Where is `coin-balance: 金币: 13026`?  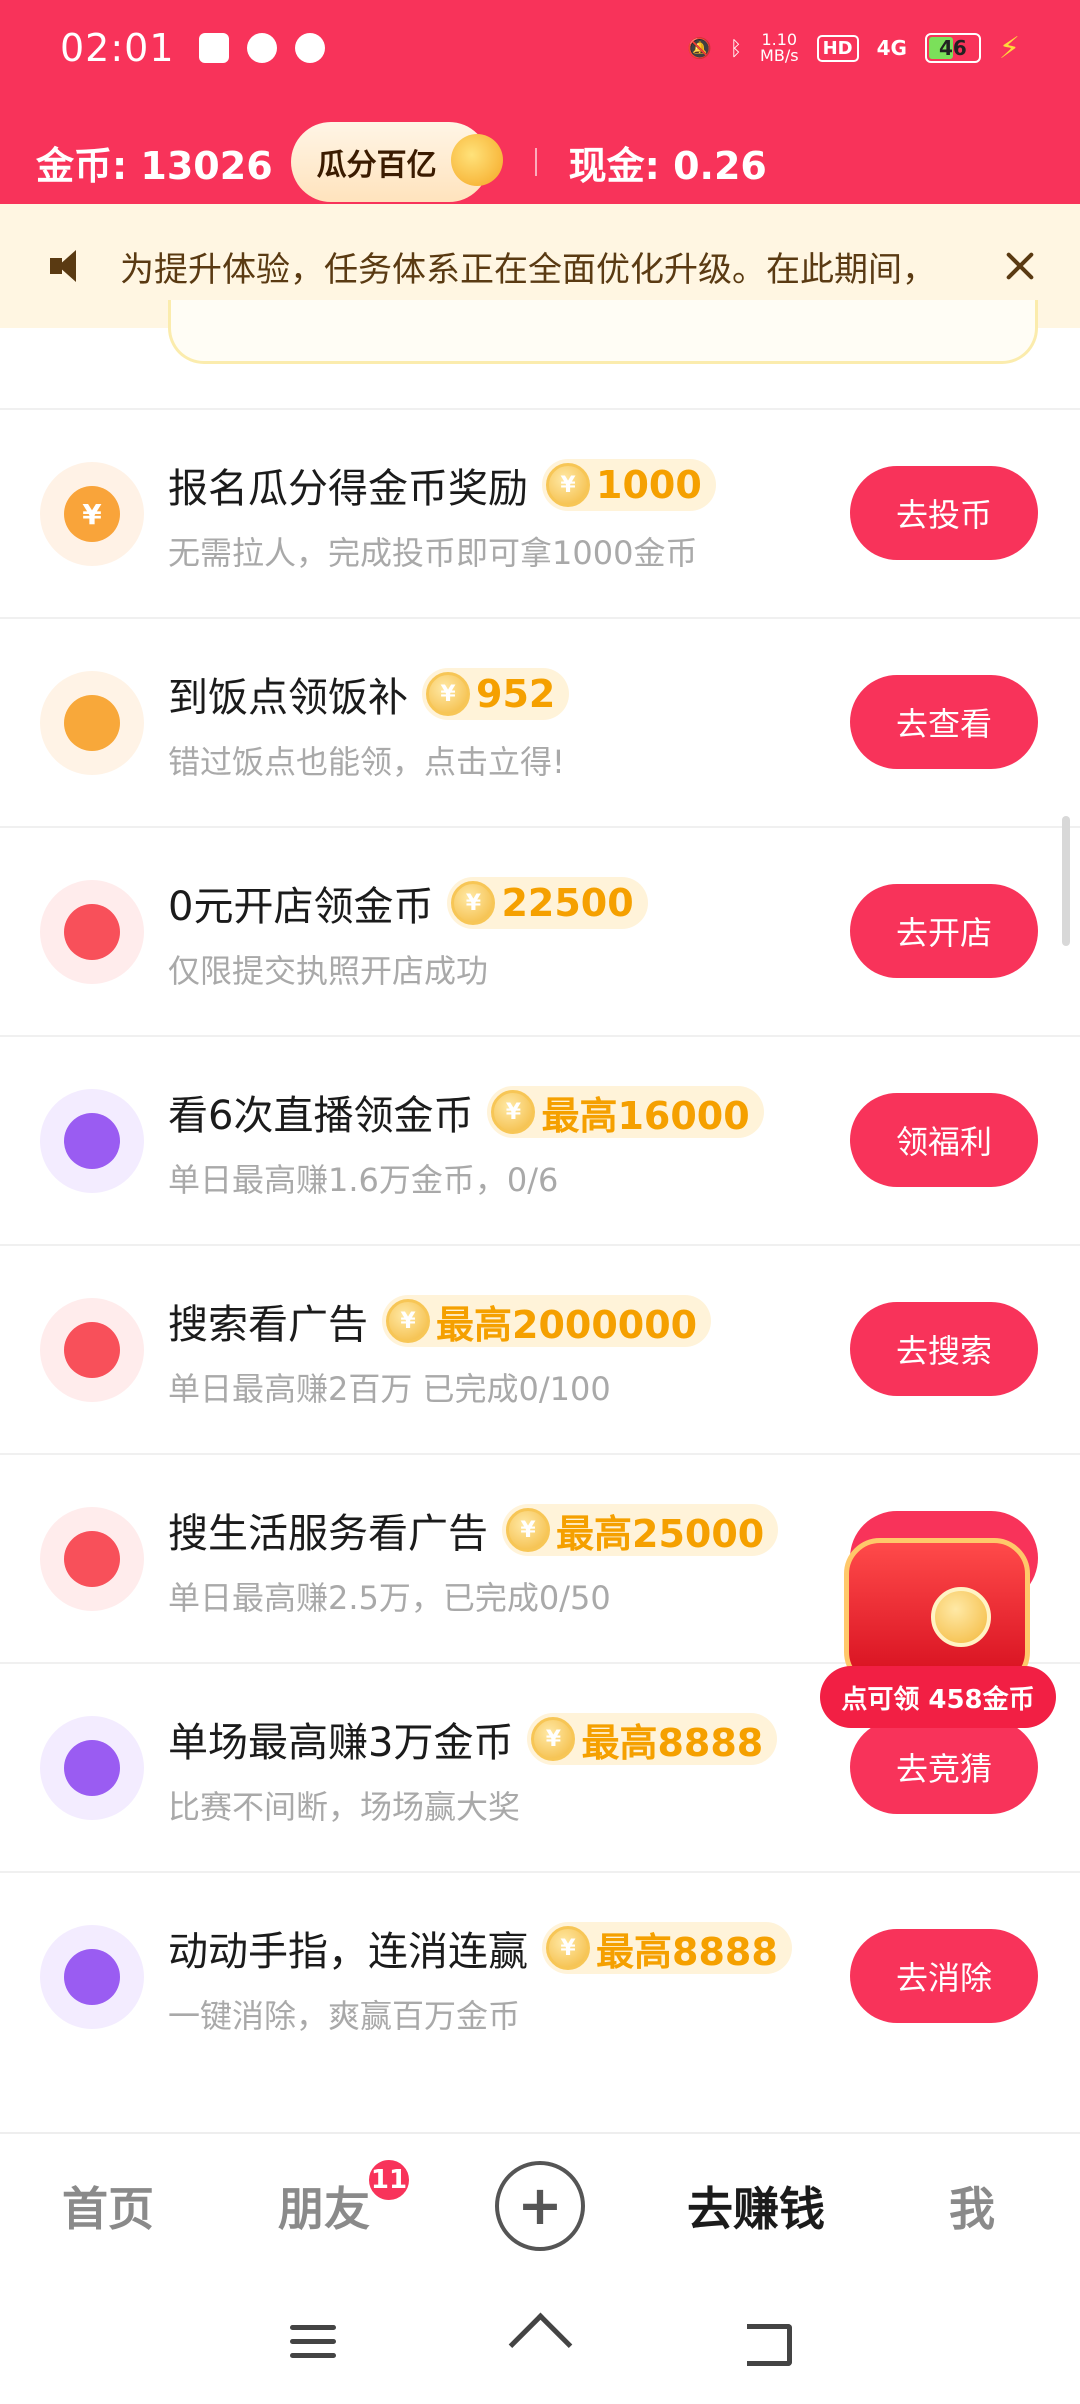
coin-balance: 金币: 13026 is located at coordinates (154, 162).